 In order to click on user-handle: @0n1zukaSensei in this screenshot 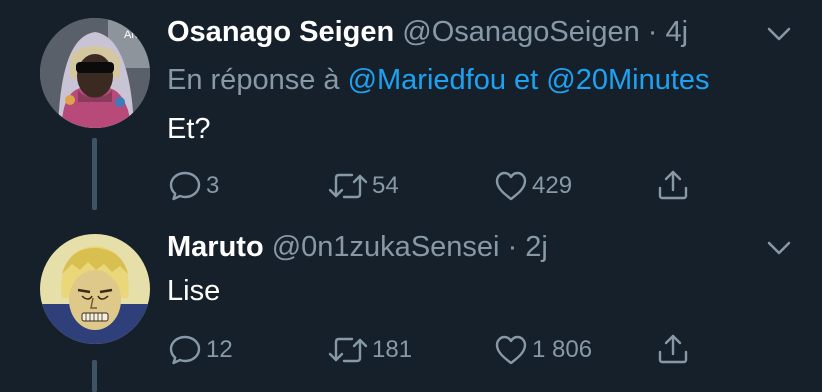, I will do `click(386, 247)`.